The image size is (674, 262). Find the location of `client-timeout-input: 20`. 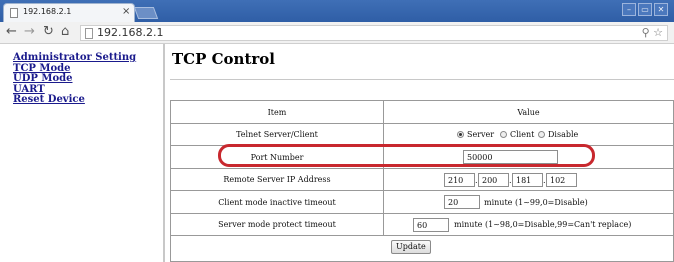

client-timeout-input: 20 is located at coordinates (462, 202).